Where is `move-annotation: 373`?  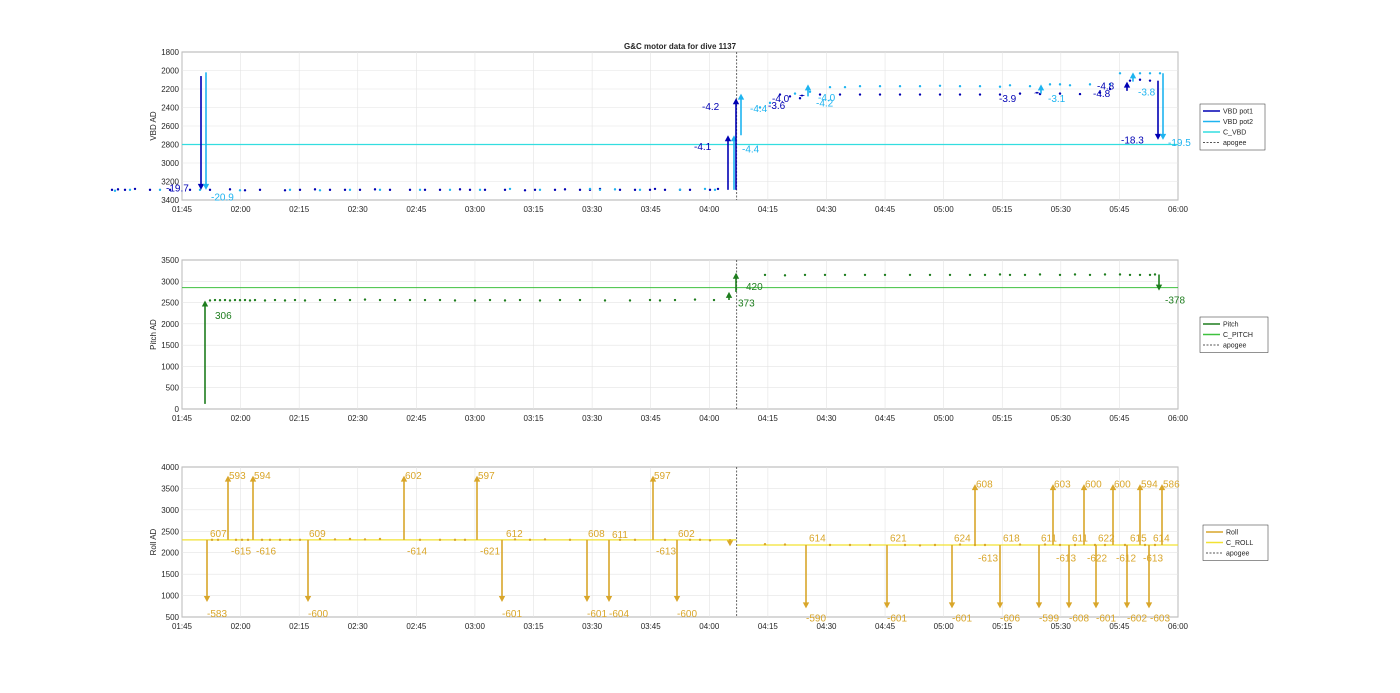
move-annotation: 373 is located at coordinates (746, 303).